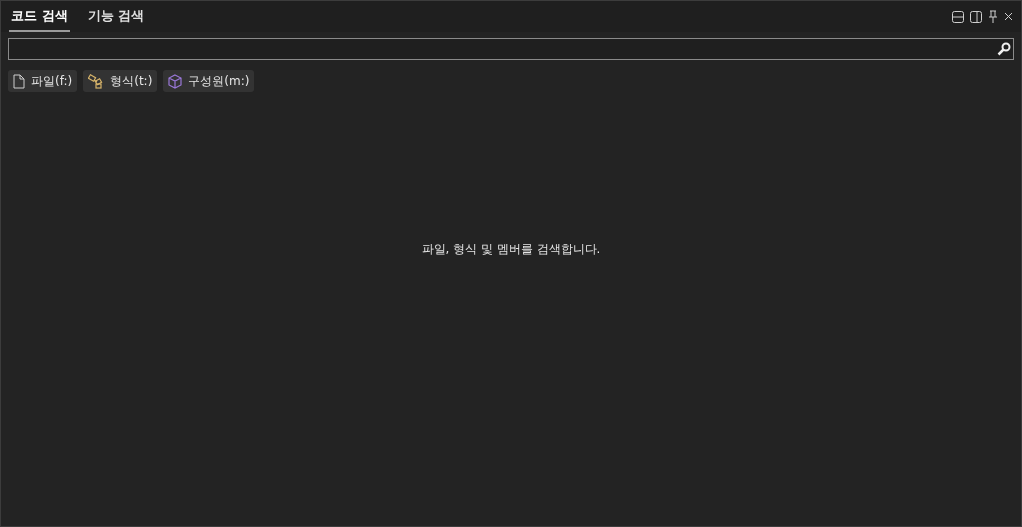 The width and height of the screenshot is (1022, 527). I want to click on filter-chip: 구성원(m:), so click(209, 81).